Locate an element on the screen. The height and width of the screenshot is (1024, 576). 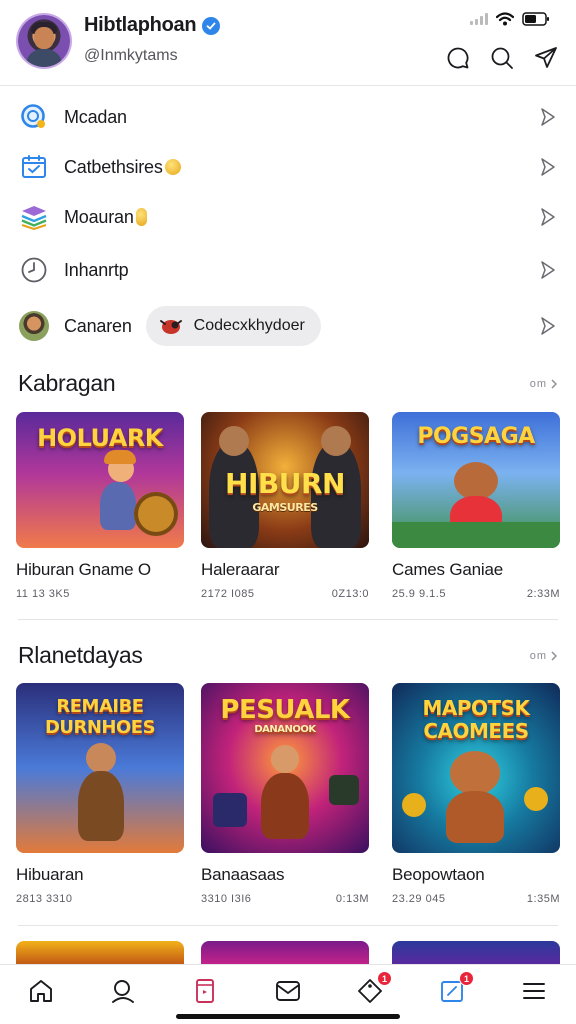
game-title: Cames Ganiae is located at coordinates (447, 569).